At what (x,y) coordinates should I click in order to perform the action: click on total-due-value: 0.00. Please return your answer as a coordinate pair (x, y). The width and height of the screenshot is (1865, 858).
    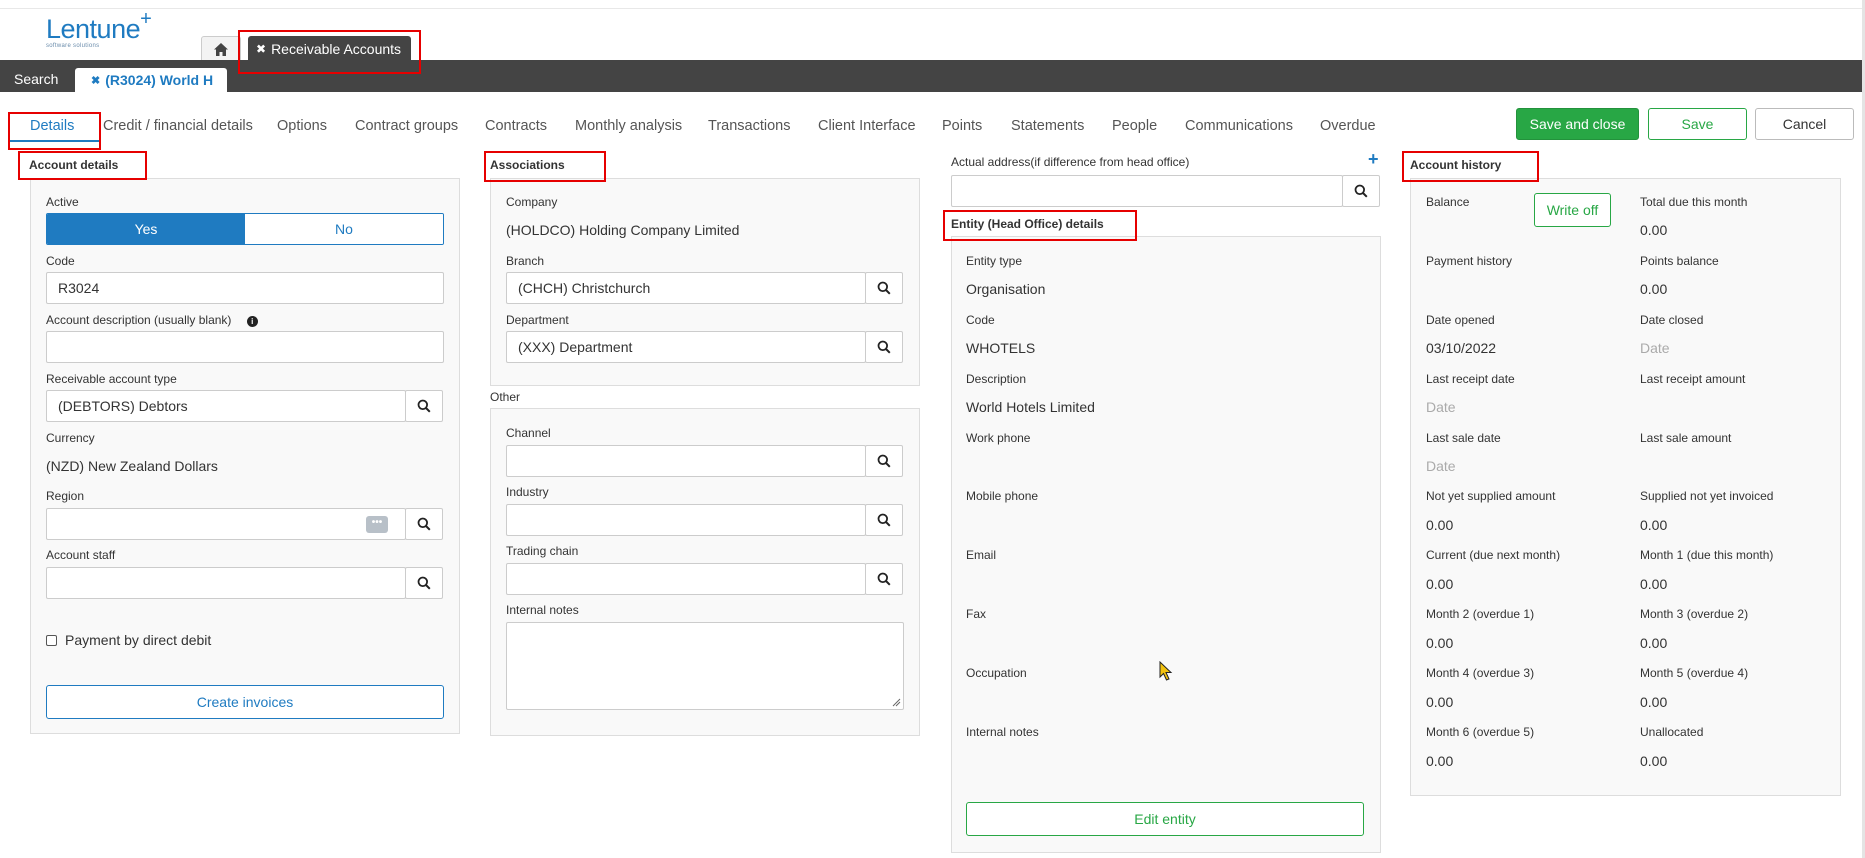
    Looking at the image, I should click on (1654, 230).